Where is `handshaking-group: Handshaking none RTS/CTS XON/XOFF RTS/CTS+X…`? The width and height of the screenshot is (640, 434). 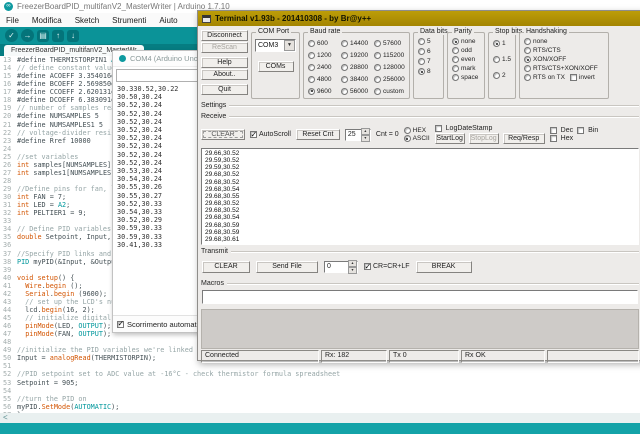
handshaking-group: Handshaking none RTS/CTS XON/XOFF RTS/CTS+X… is located at coordinates (564, 63).